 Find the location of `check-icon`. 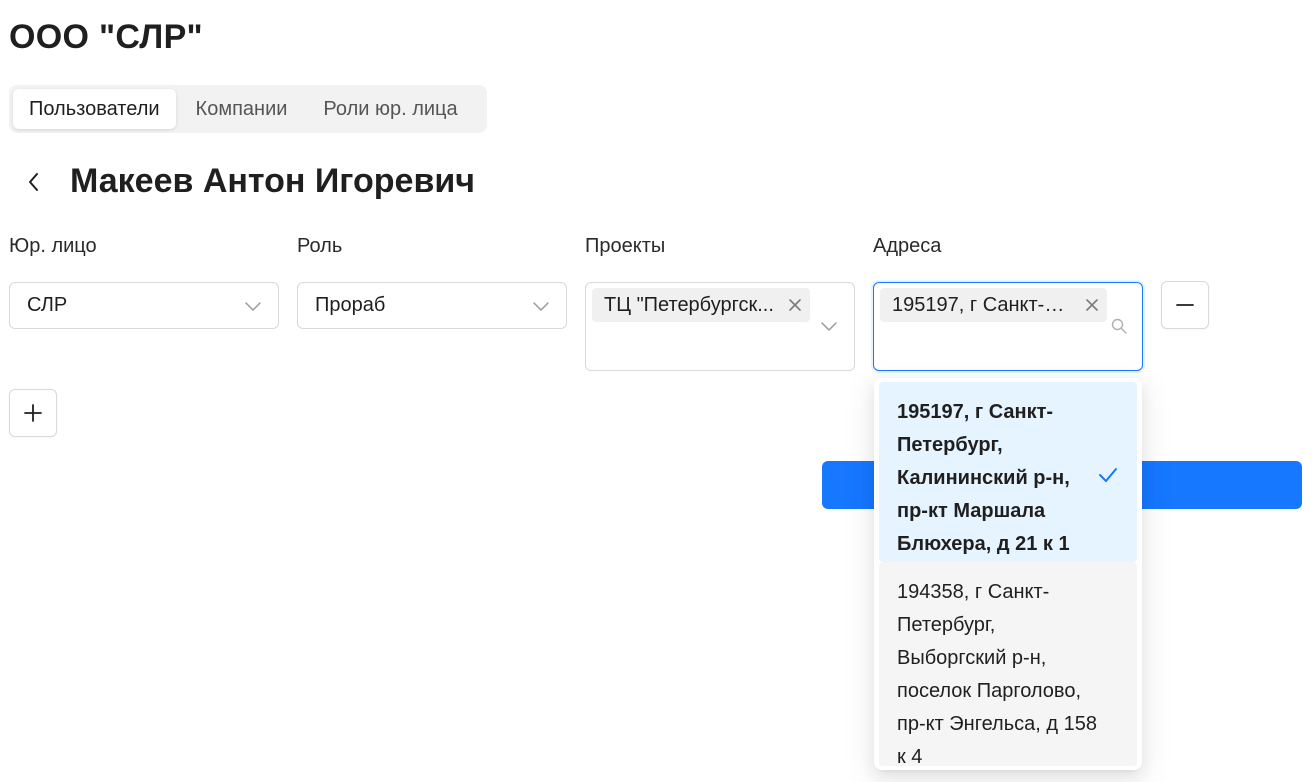

check-icon is located at coordinates (1108, 475).